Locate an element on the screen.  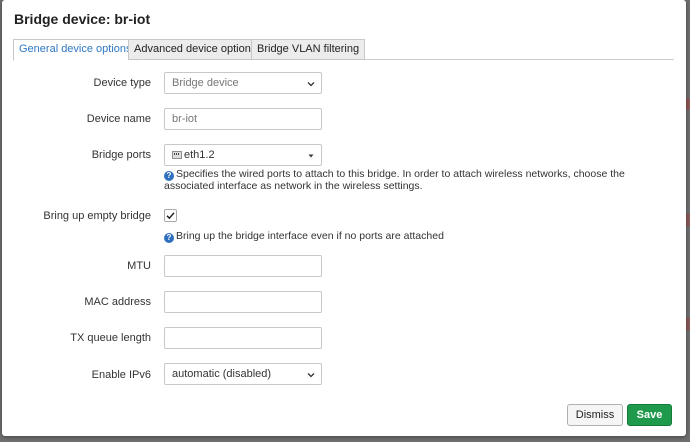
tab-general-device-options: General device options is located at coordinates (75, 50).